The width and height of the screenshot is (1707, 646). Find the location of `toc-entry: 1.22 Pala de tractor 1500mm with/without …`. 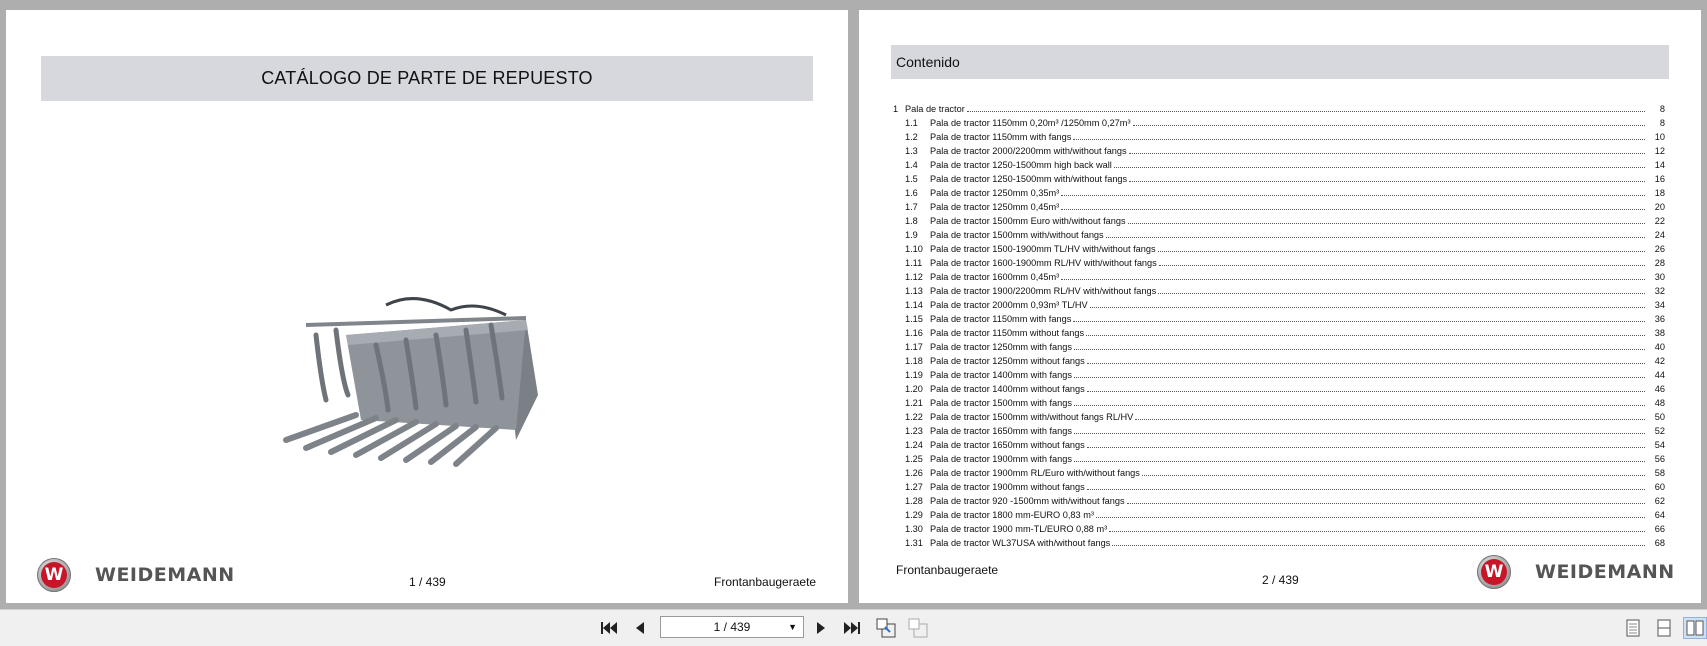

toc-entry: 1.22 Pala de tractor 1500mm with/without … is located at coordinates (1279, 417).